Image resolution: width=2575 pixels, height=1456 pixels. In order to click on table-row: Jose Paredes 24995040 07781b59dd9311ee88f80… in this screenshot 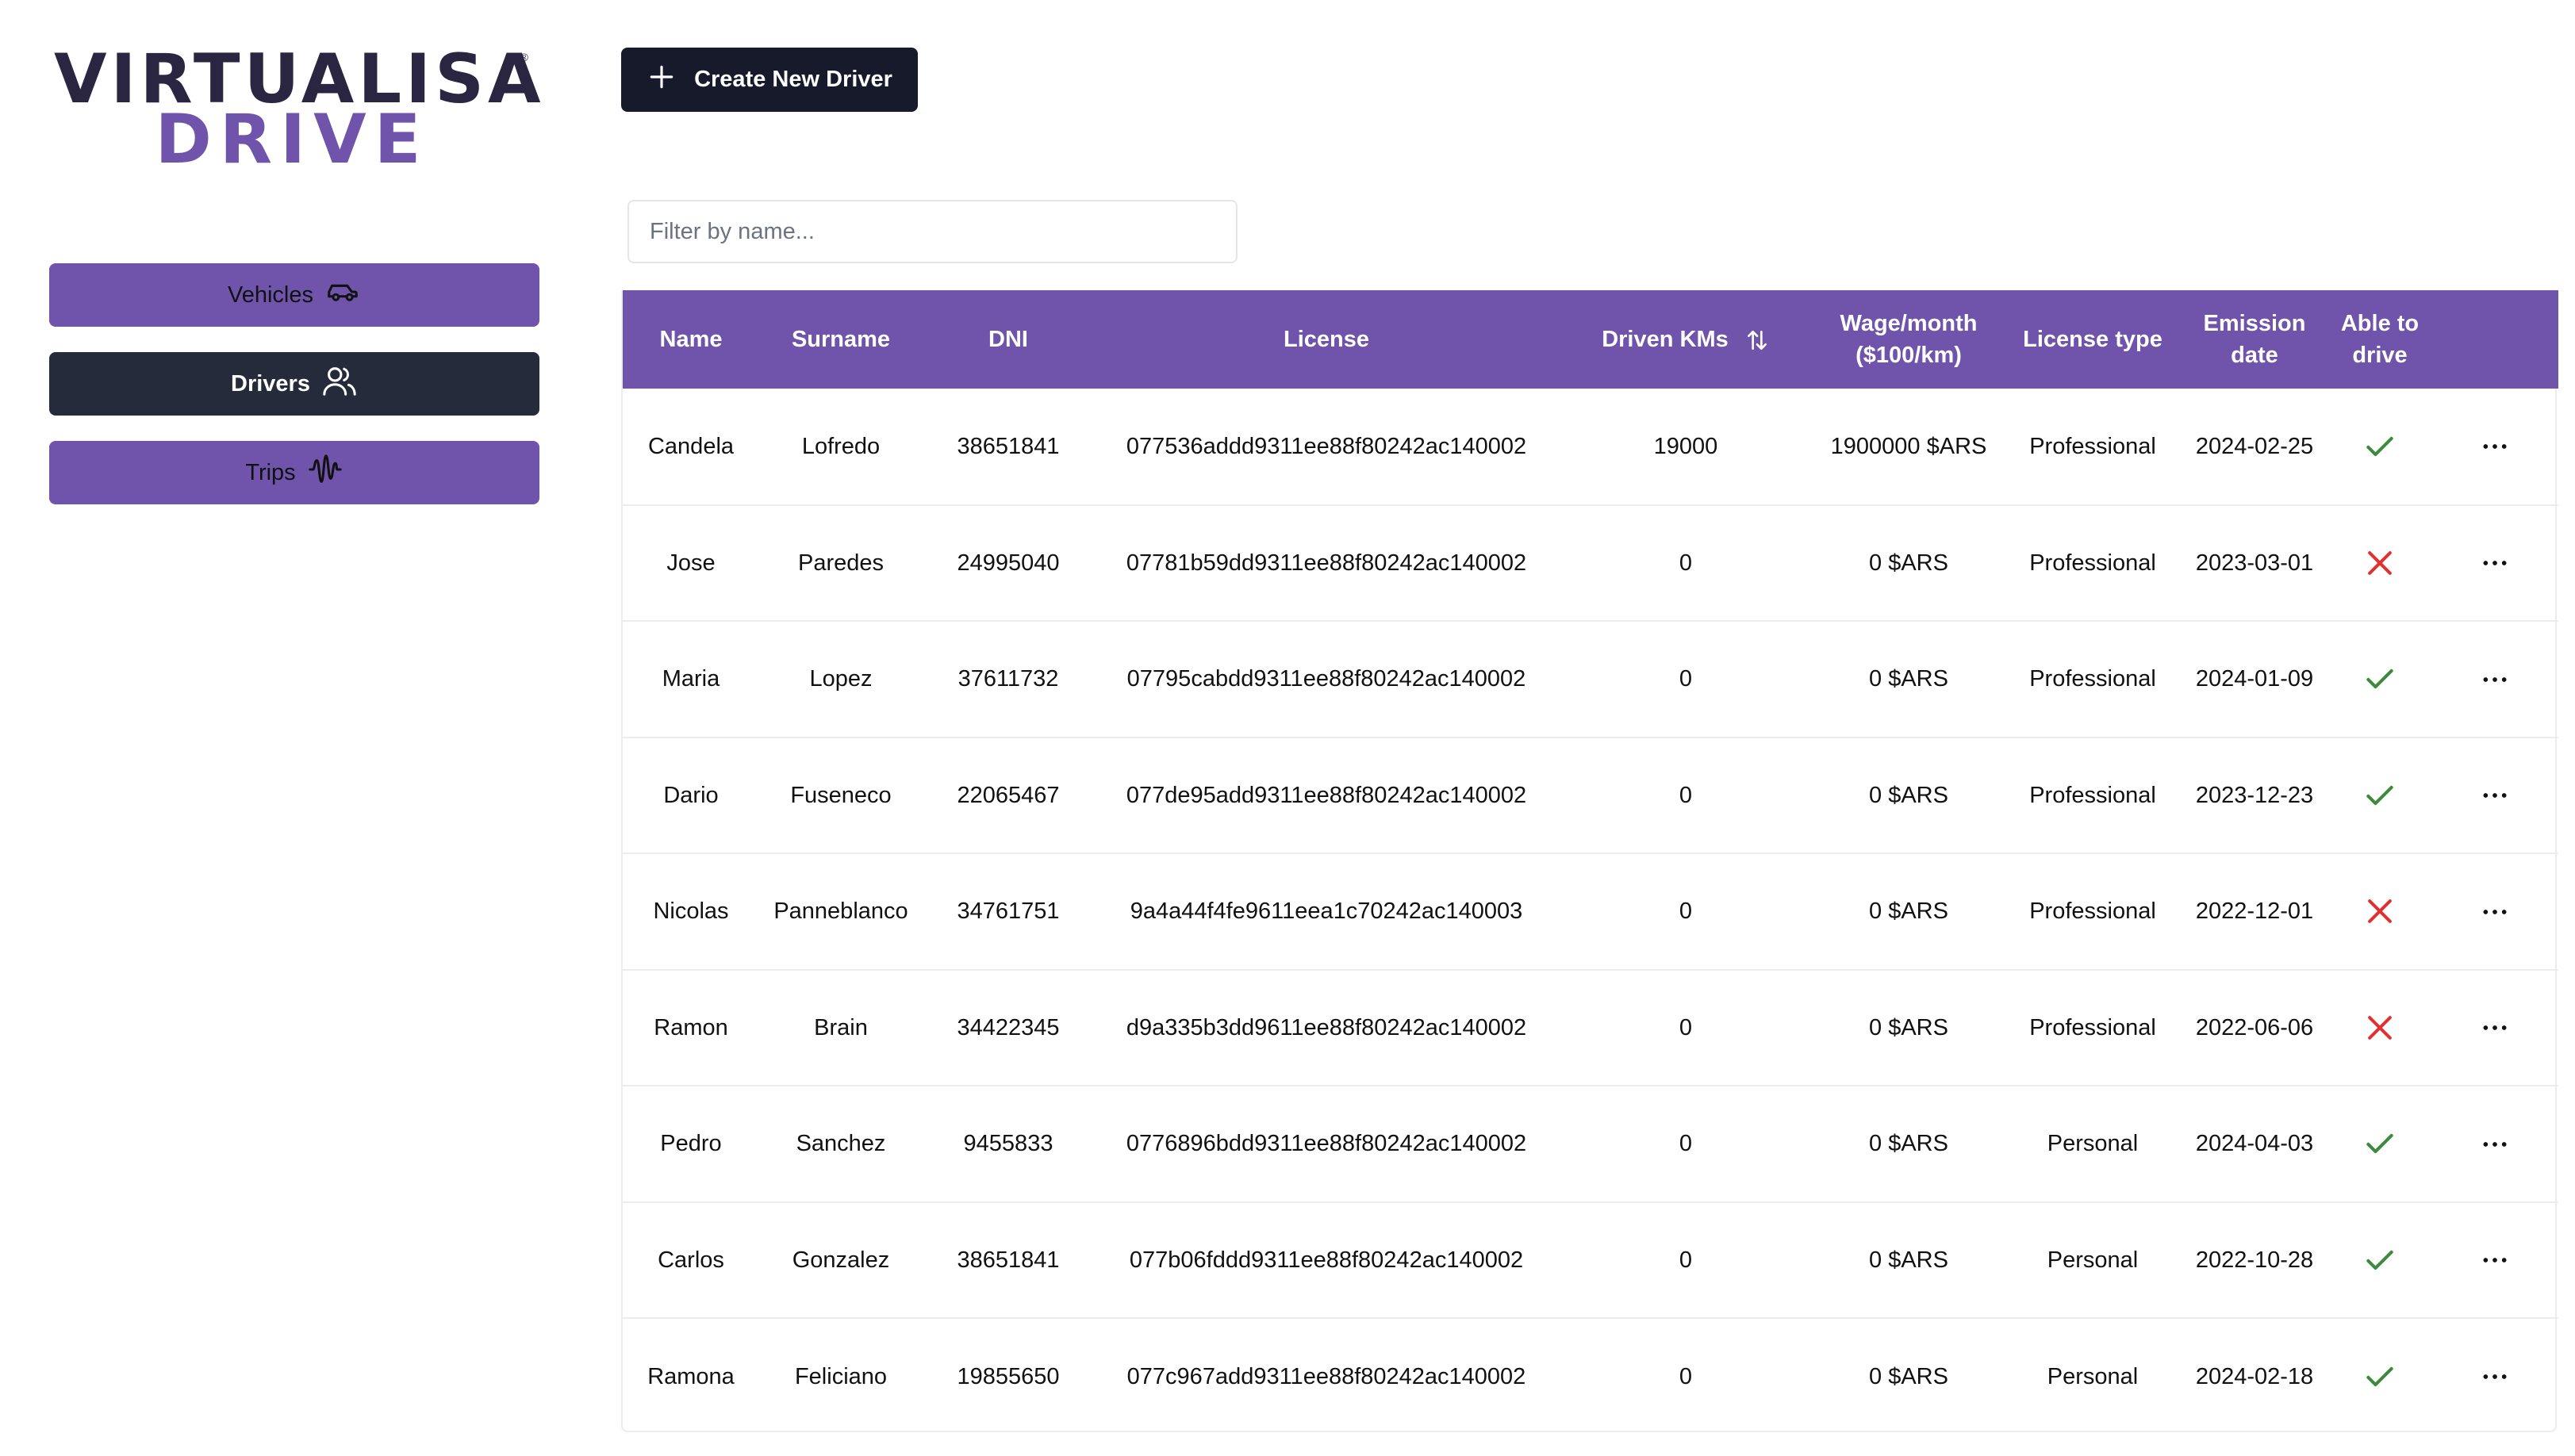, I will do `click(1591, 563)`.